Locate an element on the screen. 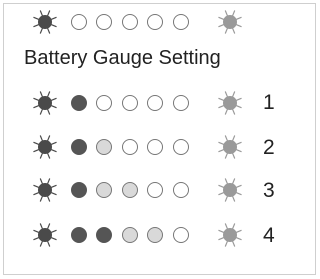 This screenshot has height=279, width=320. setting-number-2: 2 is located at coordinates (269, 147).